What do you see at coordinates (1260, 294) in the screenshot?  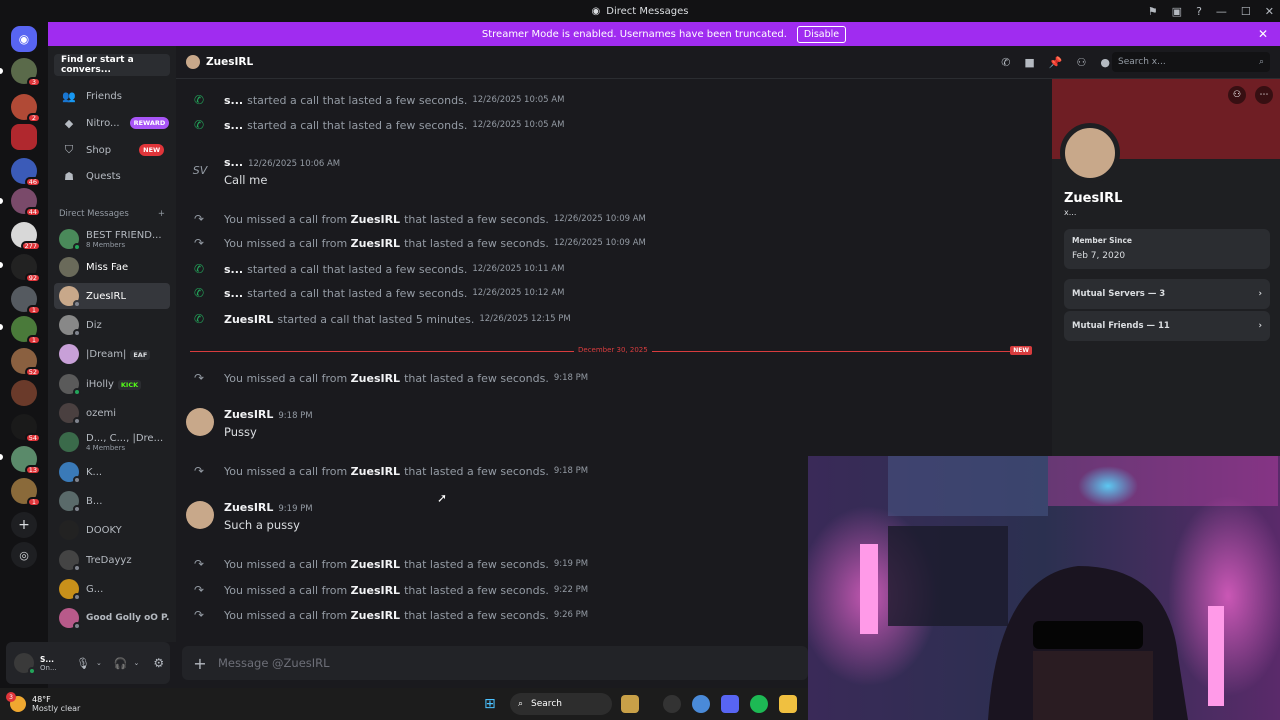 I see `chevron-right-icon: ›` at bounding box center [1260, 294].